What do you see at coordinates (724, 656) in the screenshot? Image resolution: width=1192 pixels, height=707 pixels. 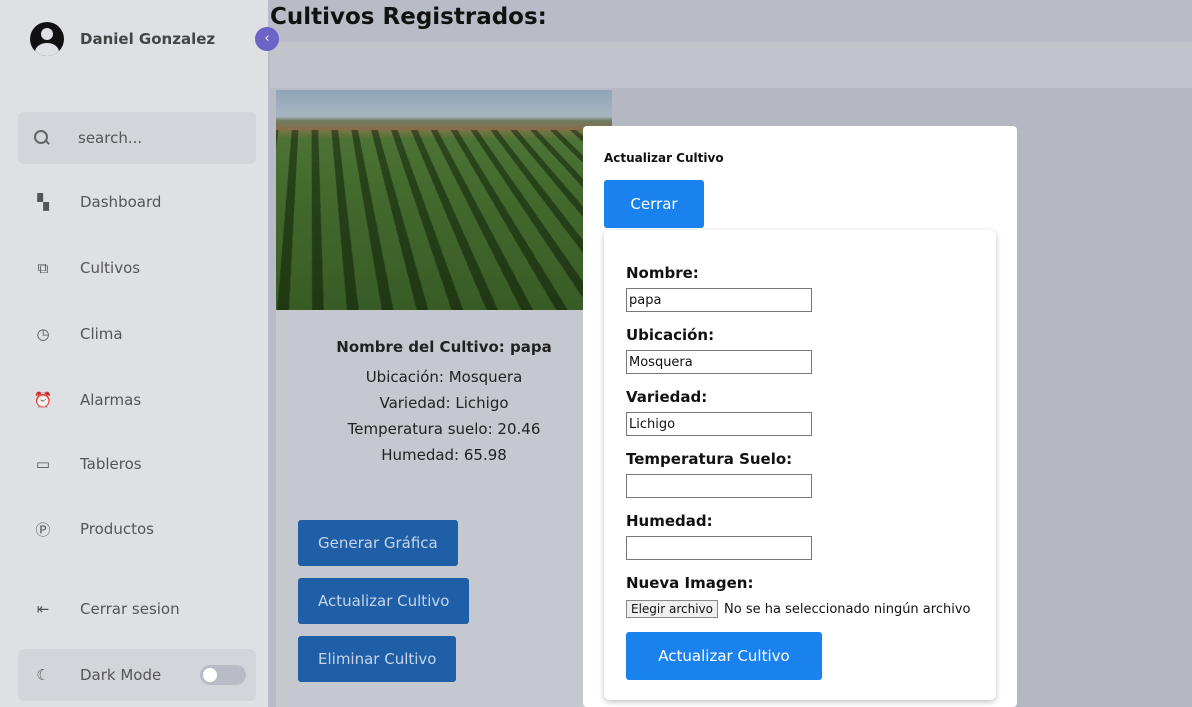 I see `submit-update-button: Actualizar Cultivo` at bounding box center [724, 656].